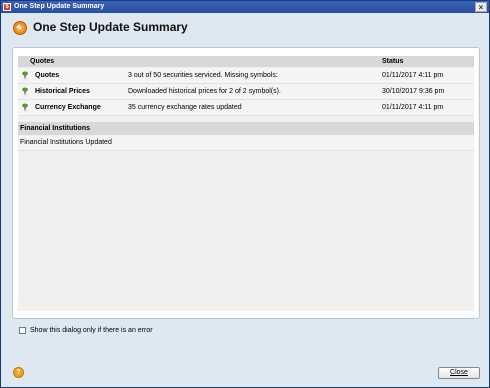 The image size is (490, 388). Describe the element at coordinates (68, 107) in the screenshot. I see `row-name: Currency Exchange` at that location.